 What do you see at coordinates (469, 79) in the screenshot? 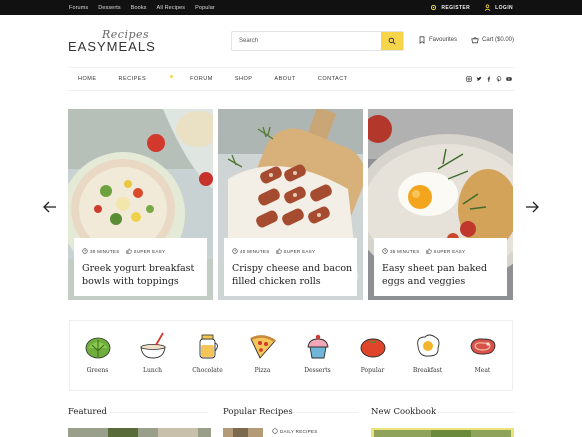
I see `instagram-icon` at bounding box center [469, 79].